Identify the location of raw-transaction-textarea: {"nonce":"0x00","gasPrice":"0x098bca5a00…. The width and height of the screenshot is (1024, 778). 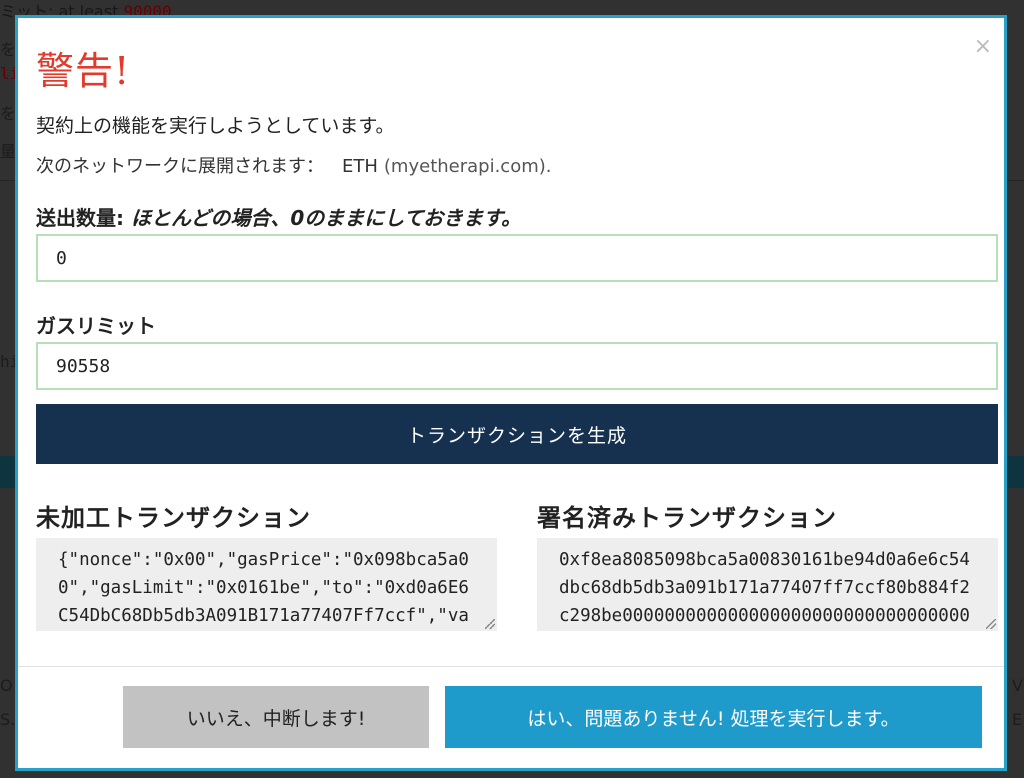
(266, 584).